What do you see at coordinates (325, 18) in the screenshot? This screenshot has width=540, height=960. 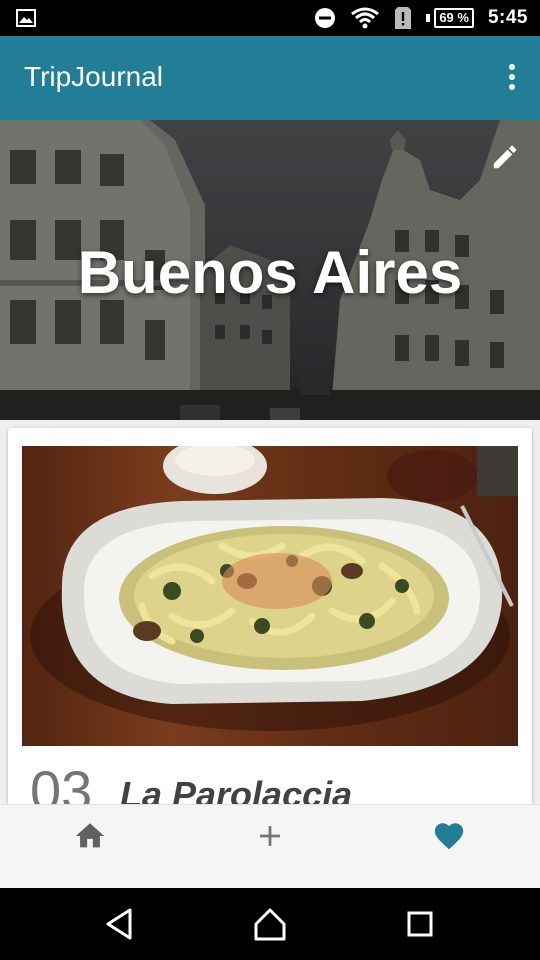 I see `do-not-disturb-icon` at bounding box center [325, 18].